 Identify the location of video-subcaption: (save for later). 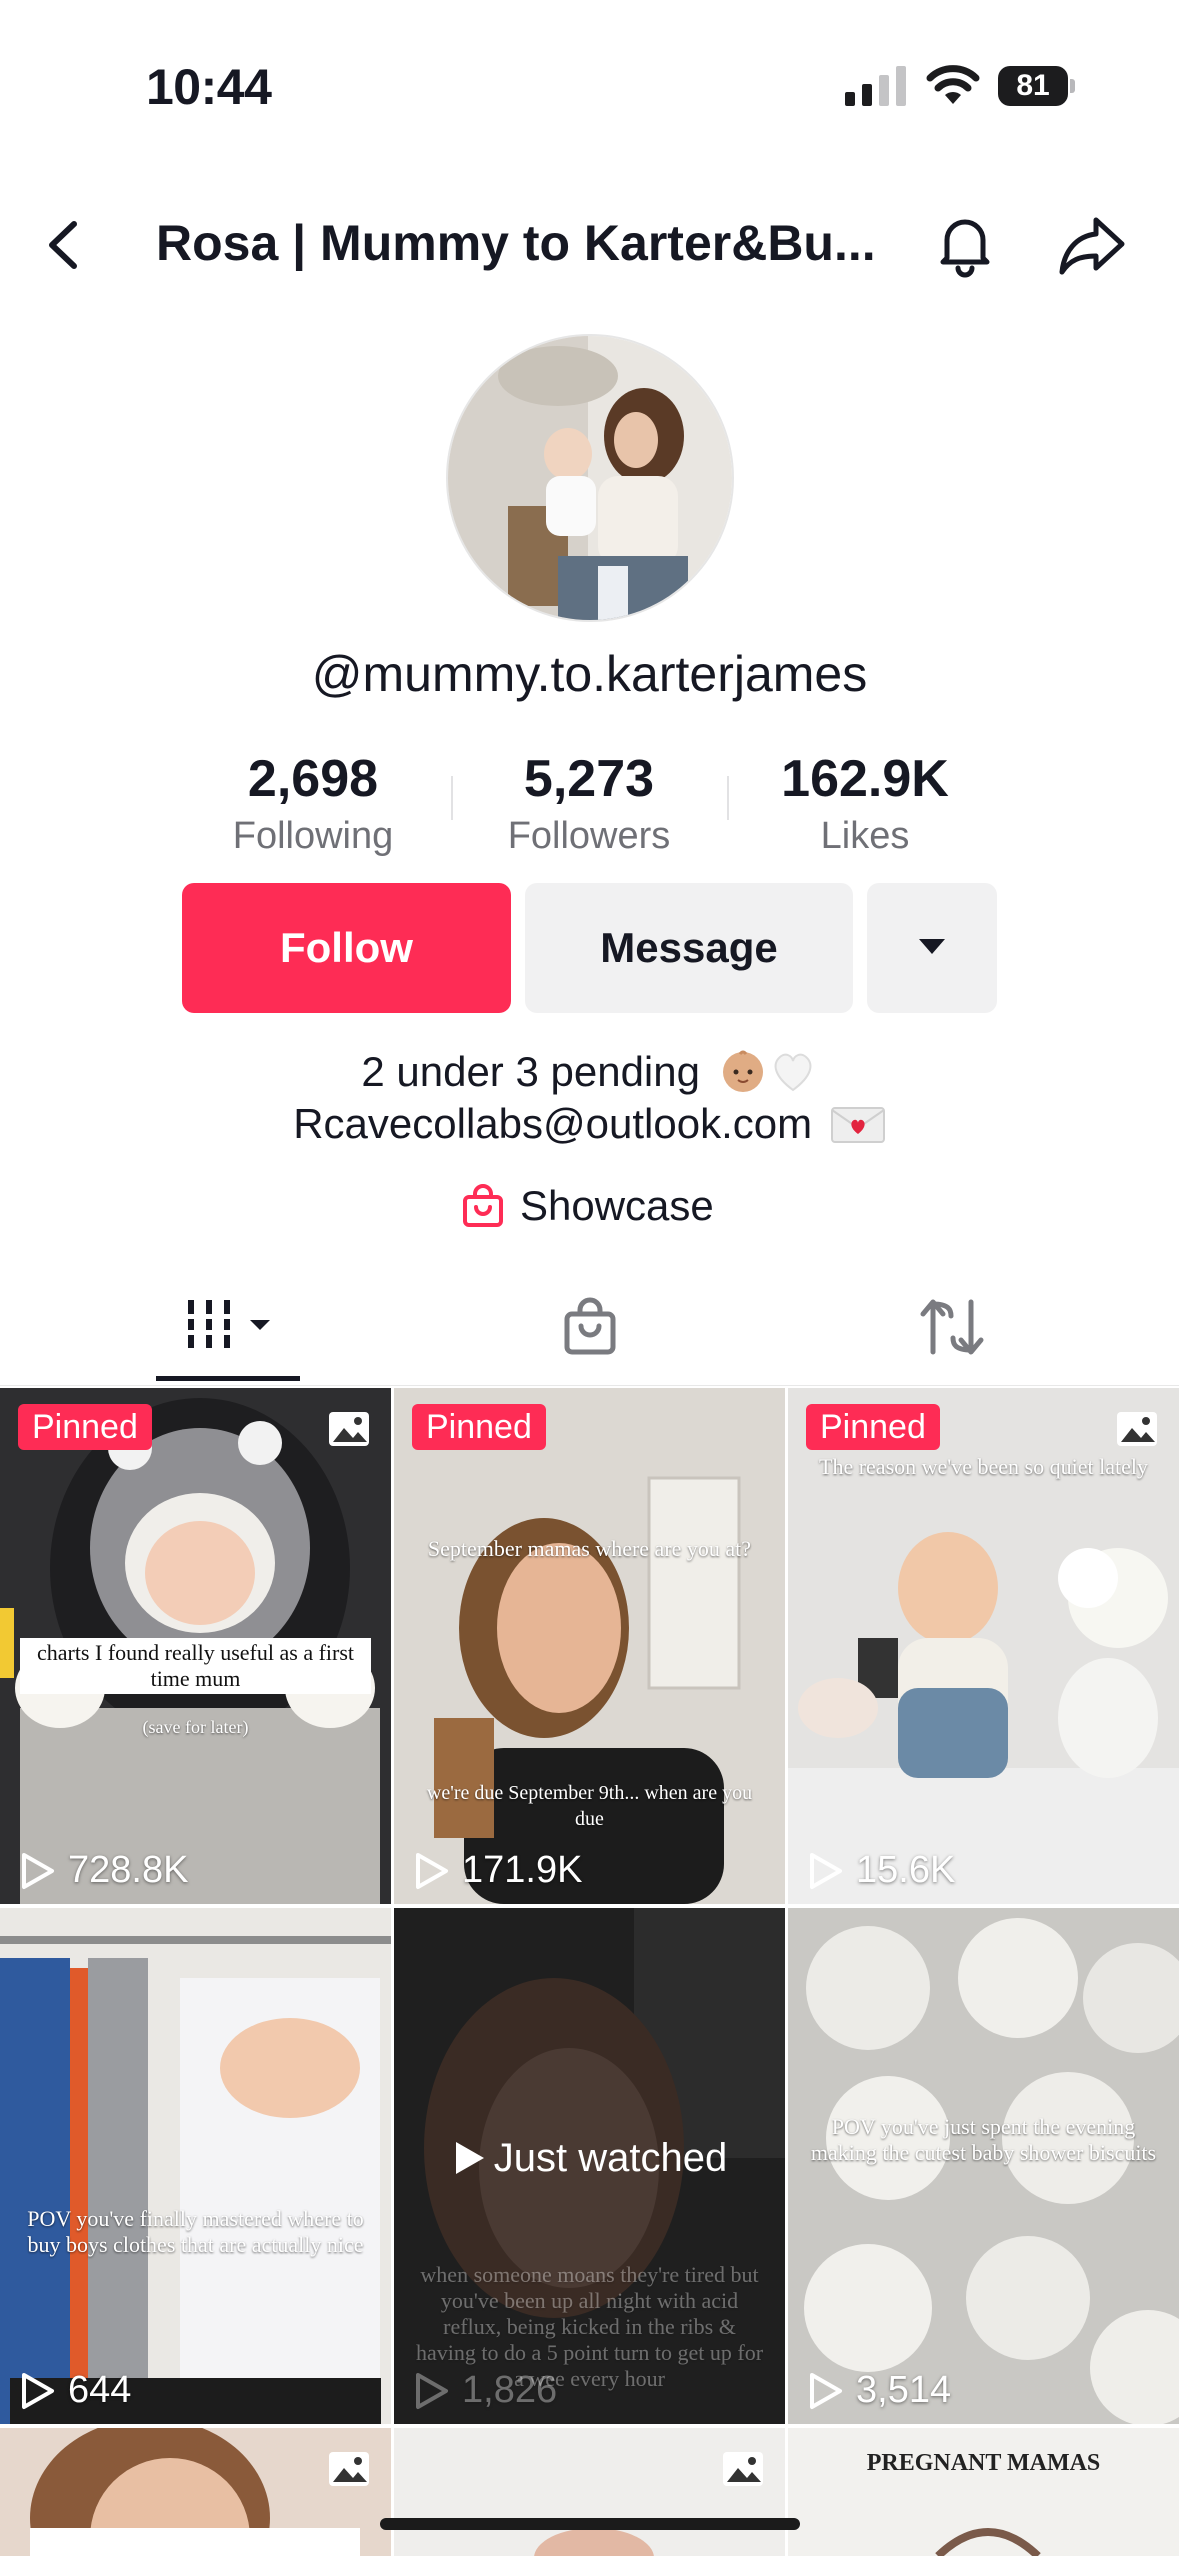
(195, 1727).